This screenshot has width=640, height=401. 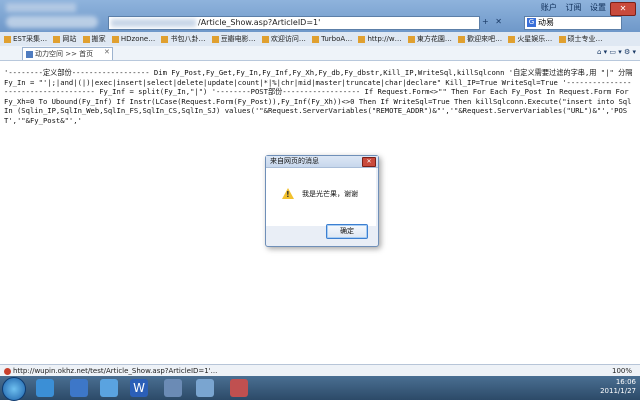 What do you see at coordinates (320, 53) in the screenshot?
I see `tab-row: 动力空间 >> 首页 ✕ ⌂ ▾ ▭ ▾ ⚙ ▾` at bounding box center [320, 53].